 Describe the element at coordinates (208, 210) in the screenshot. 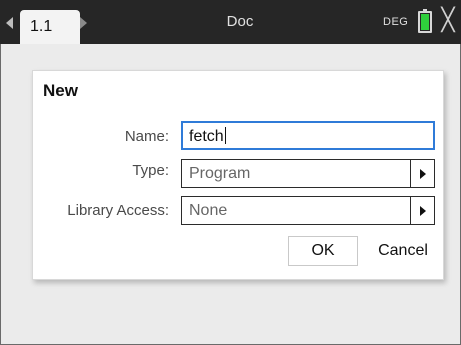

I see `library-access-value: None` at that location.